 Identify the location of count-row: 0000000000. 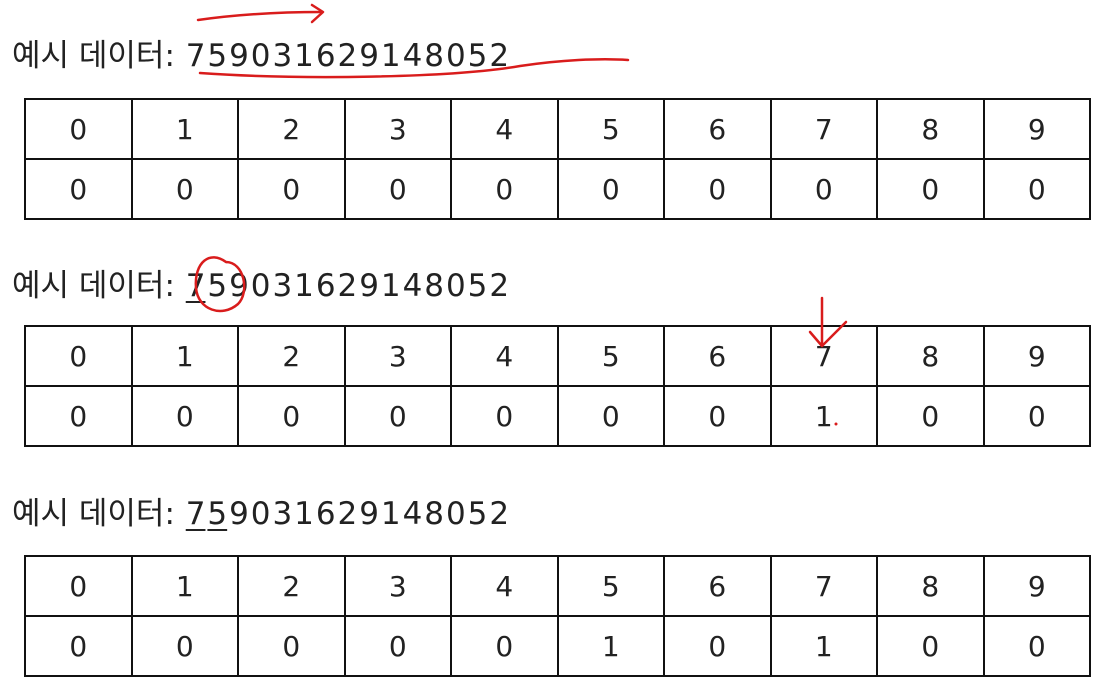
(557, 189).